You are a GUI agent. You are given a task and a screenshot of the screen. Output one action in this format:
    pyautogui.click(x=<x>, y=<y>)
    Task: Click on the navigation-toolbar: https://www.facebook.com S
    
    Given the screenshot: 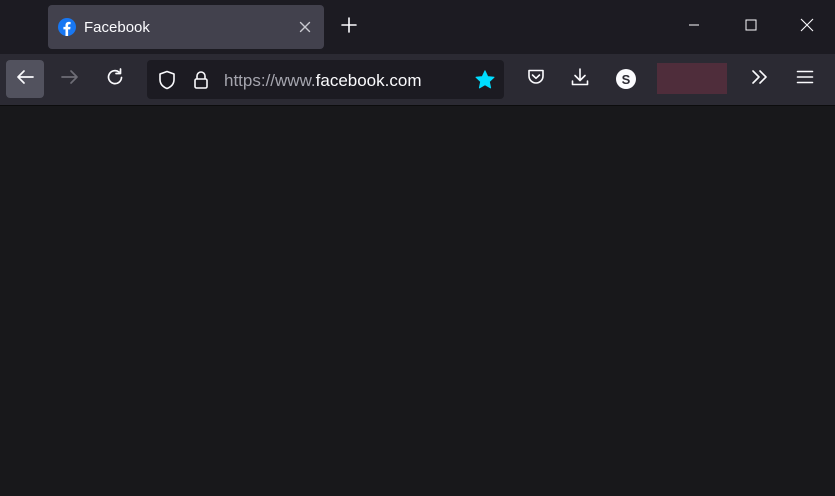 What is the action you would take?
    pyautogui.click(x=417, y=80)
    